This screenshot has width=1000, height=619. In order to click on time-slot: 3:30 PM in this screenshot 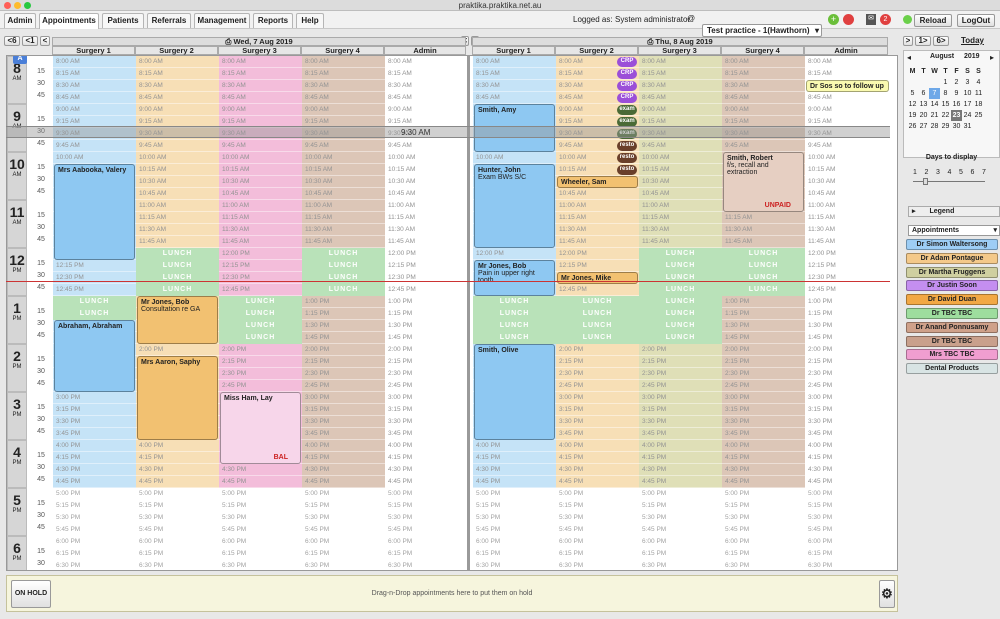, I will do `click(343, 422)`.